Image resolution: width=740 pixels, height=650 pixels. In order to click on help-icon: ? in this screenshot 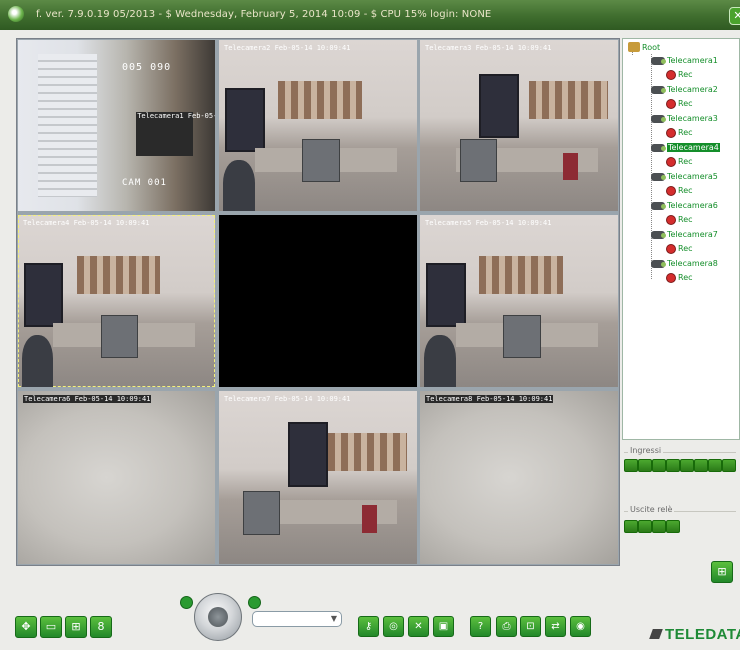, I will do `click(480, 626)`.